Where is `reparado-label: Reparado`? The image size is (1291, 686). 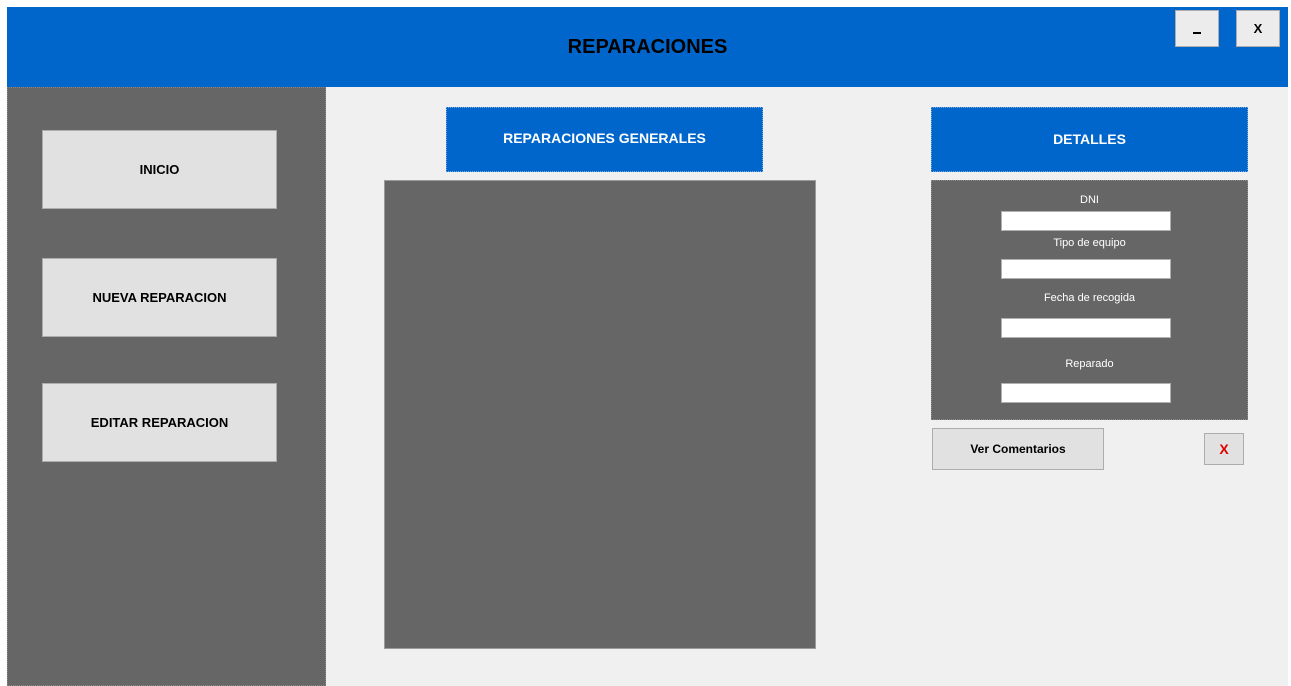
reparado-label: Reparado is located at coordinates (1089, 364).